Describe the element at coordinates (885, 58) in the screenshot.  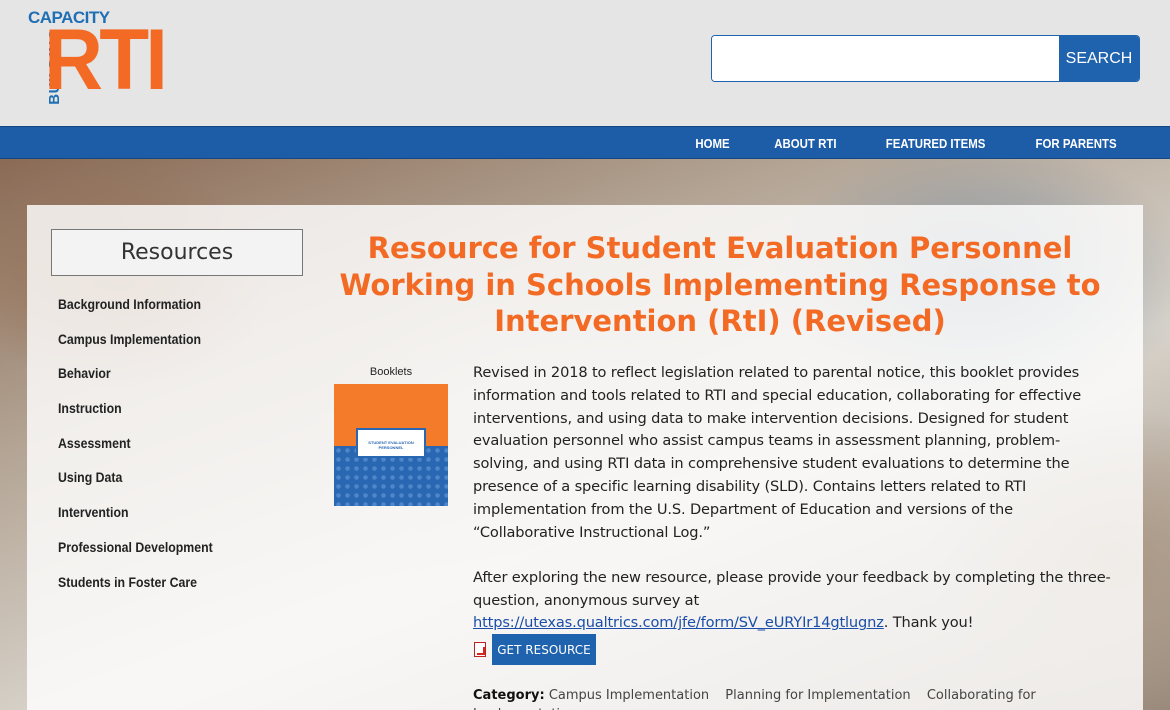
I see `search-input` at that location.